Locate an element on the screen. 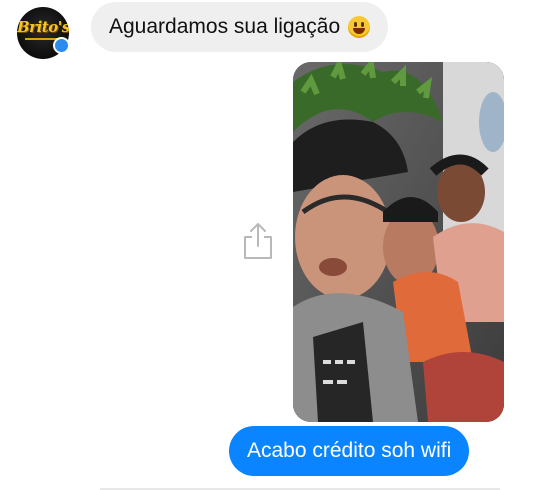 The image size is (540, 490). messenger-badge-icon is located at coordinates (61, 45).